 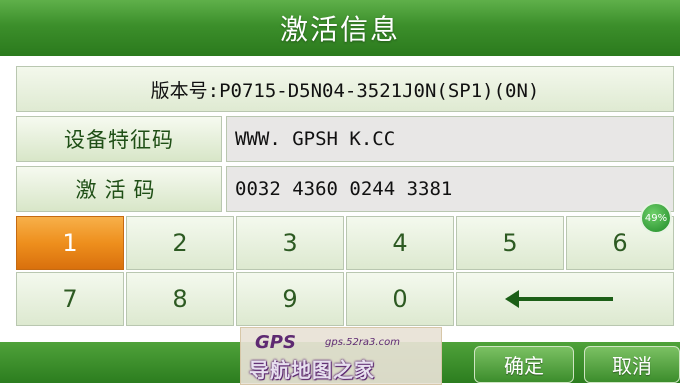 I want to click on watermark-url: gps.52ra3.com, so click(x=362, y=342).